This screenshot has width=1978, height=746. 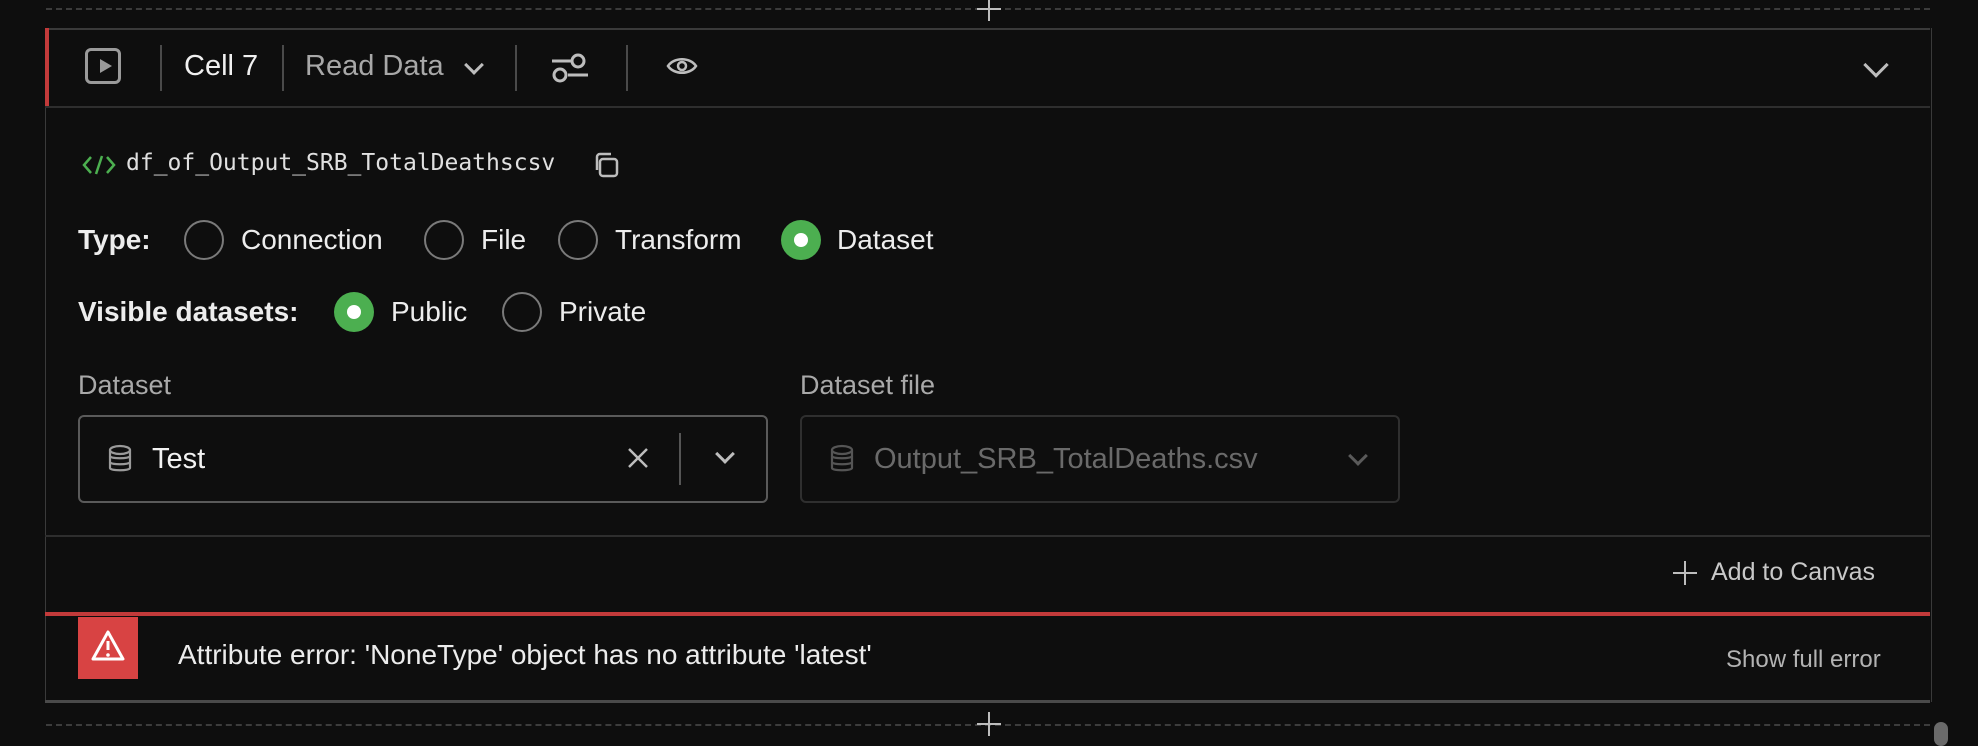 I want to click on add-to-canvas-button: Add to Canvas, so click(x=1793, y=572).